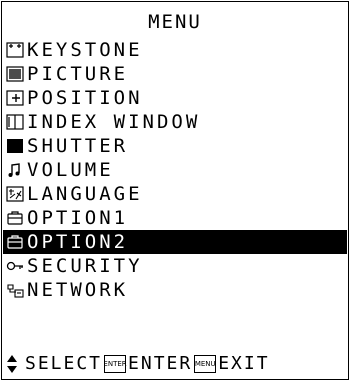 This screenshot has width=352, height=383. I want to click on shutter-icon, so click(15, 146).